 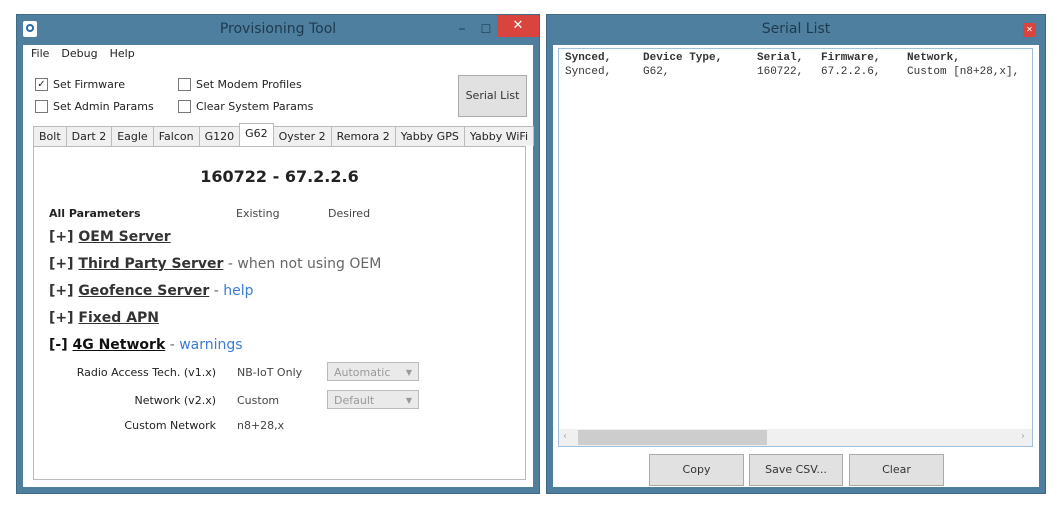 What do you see at coordinates (94, 106) in the screenshot?
I see `set-admin-params-checkbox: Set Admin Params` at bounding box center [94, 106].